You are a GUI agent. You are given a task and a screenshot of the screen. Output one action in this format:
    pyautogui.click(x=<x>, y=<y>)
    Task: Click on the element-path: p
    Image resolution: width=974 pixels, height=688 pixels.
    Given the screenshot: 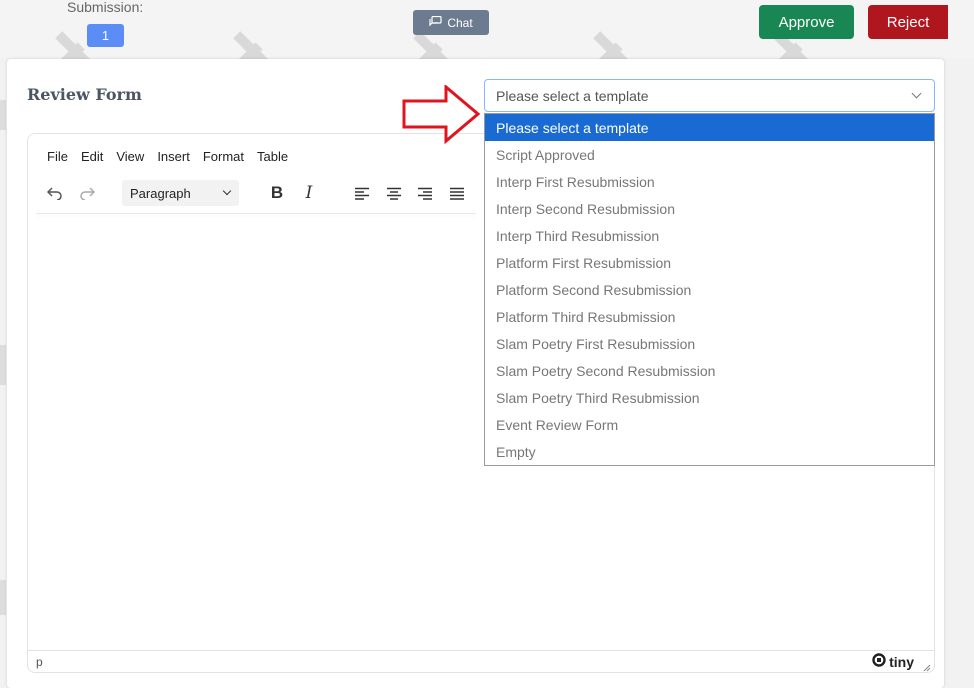 What is the action you would take?
    pyautogui.click(x=39, y=662)
    